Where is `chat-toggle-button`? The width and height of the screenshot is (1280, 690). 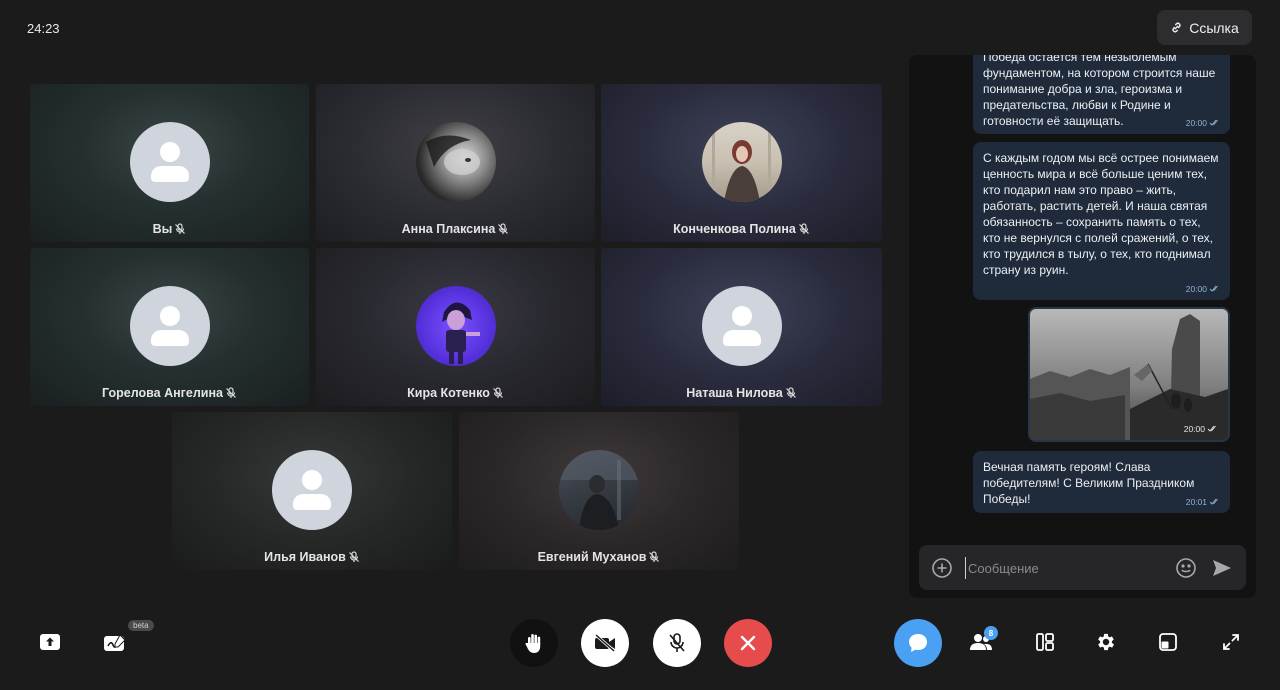 chat-toggle-button is located at coordinates (918, 643).